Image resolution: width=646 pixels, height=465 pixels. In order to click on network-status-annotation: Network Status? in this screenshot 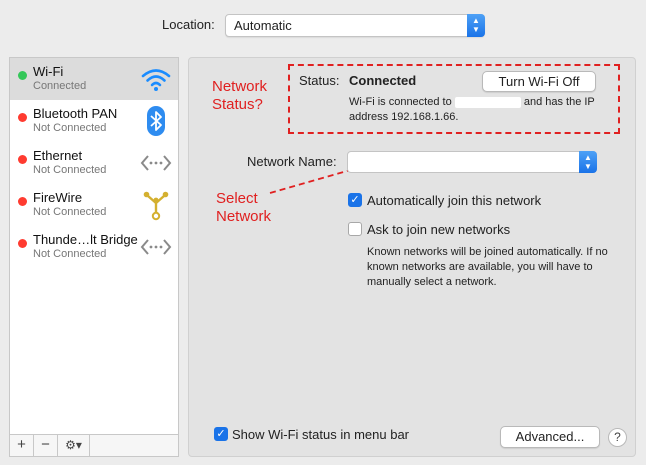, I will do `click(239, 96)`.